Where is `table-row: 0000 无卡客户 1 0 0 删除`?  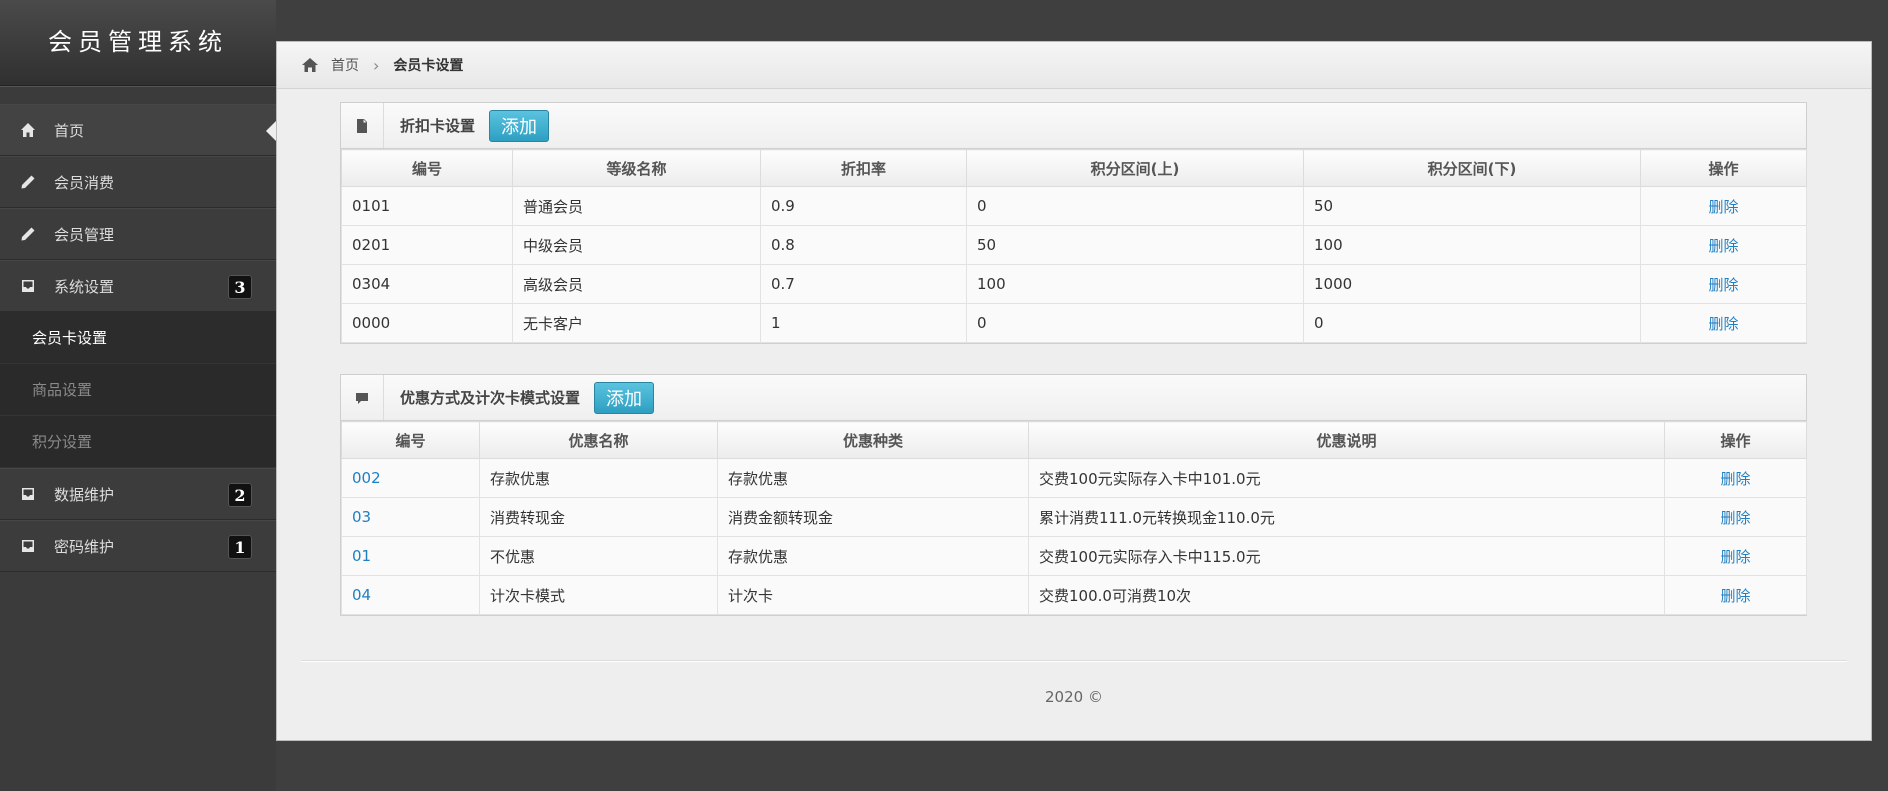
table-row: 0000 无卡客户 1 0 0 删除 is located at coordinates (1074, 323).